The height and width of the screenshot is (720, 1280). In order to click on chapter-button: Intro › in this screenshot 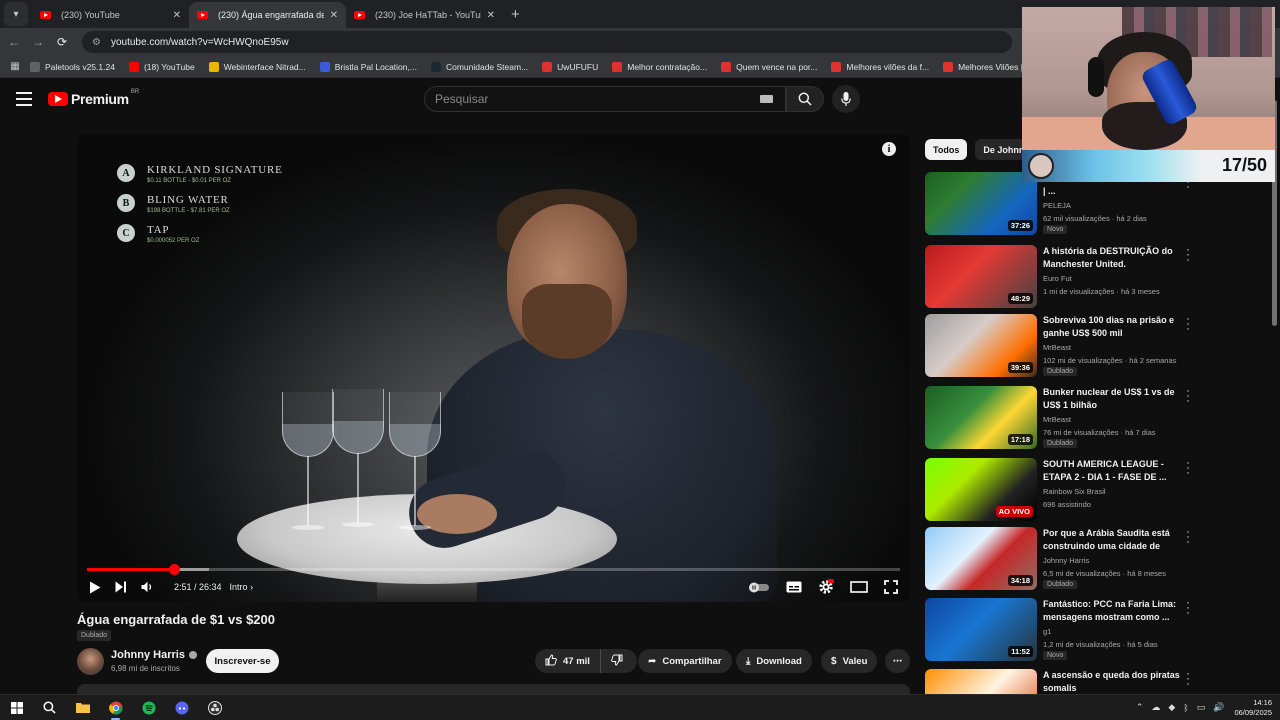, I will do `click(242, 587)`.